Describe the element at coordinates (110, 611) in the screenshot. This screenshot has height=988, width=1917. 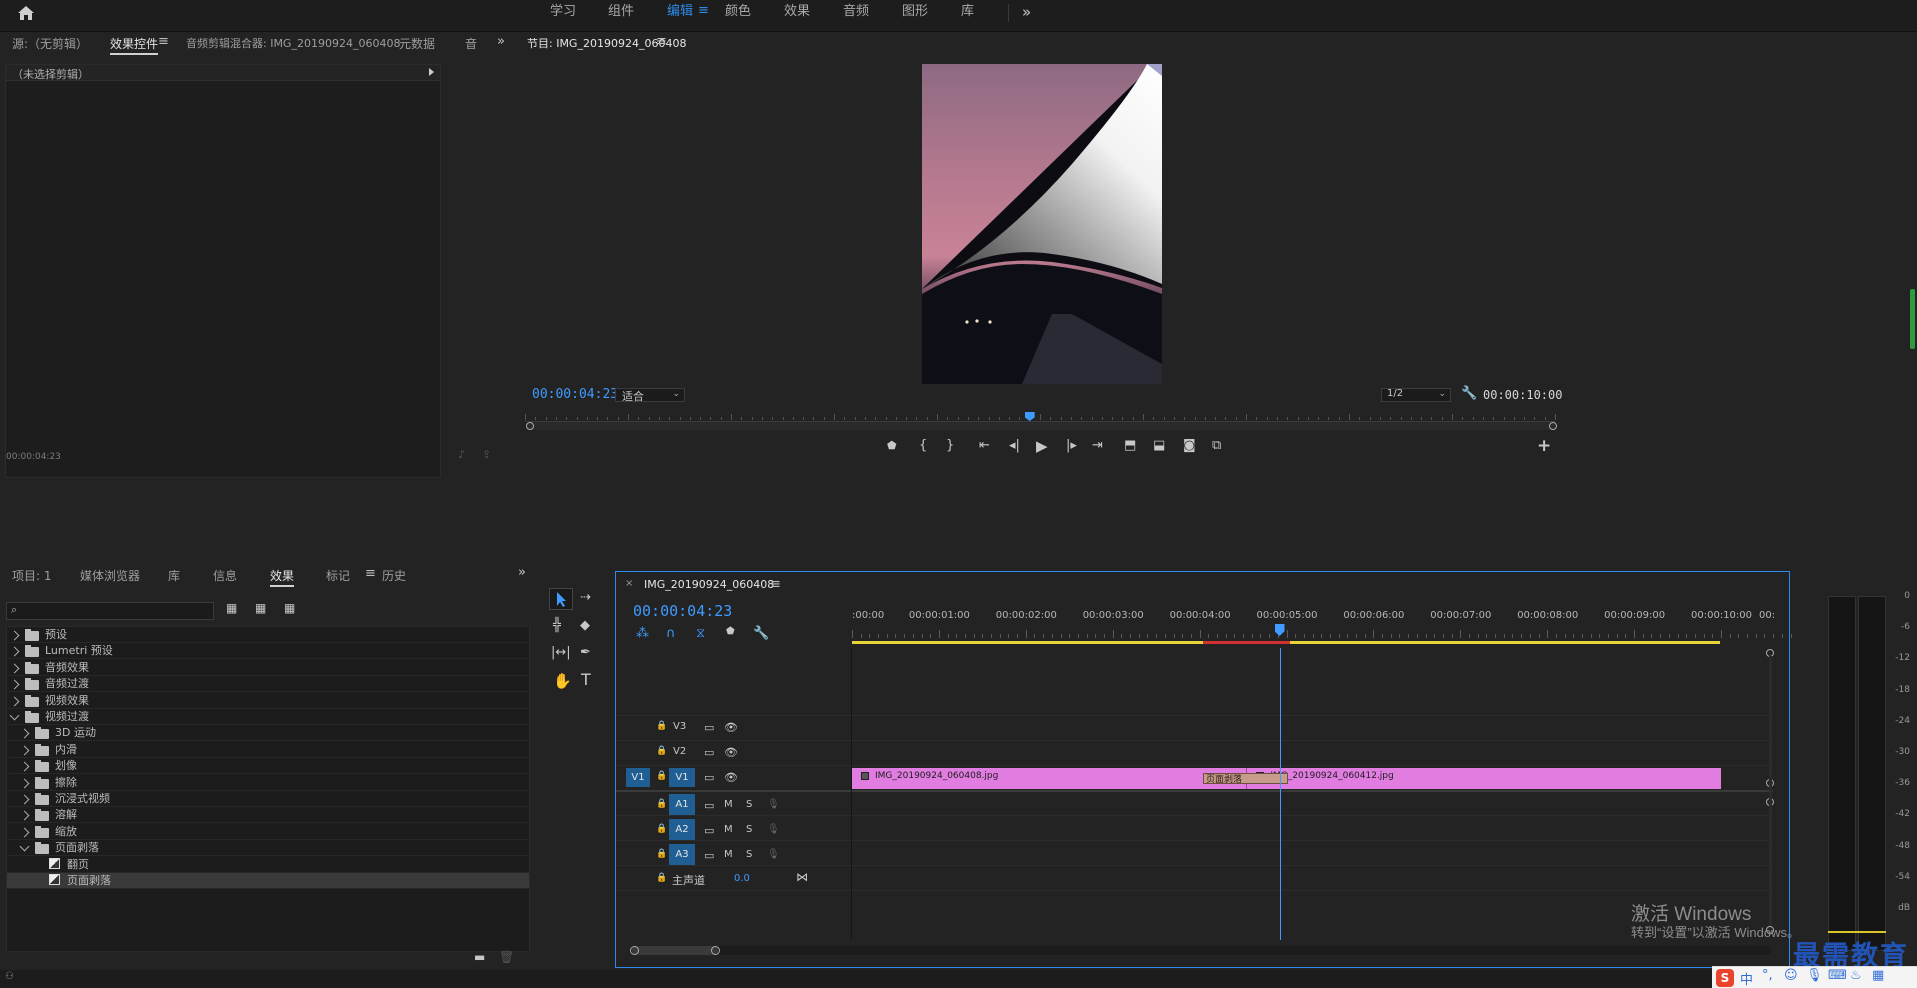
I see `effects-search: ⌕` at that location.